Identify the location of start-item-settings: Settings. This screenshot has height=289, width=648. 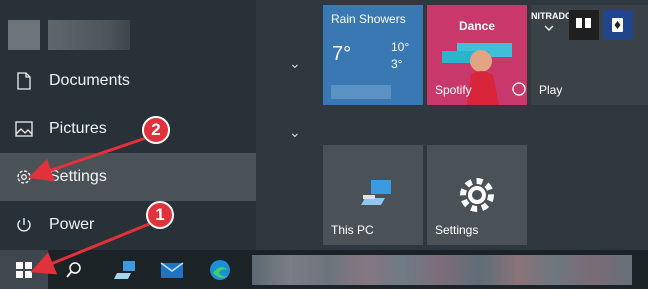
(128, 177).